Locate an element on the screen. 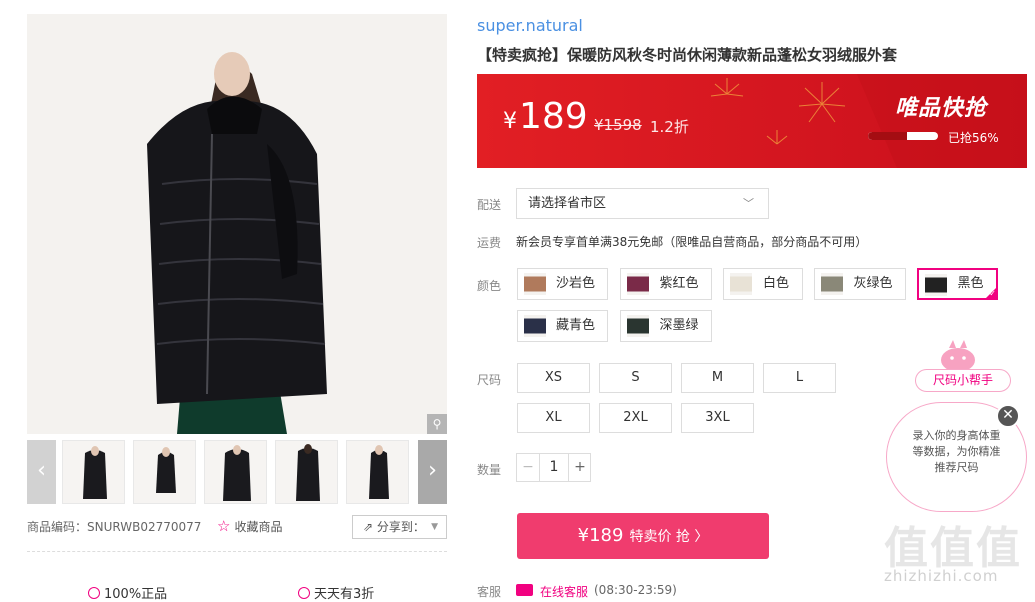 Image resolution: width=1035 pixels, height=602 pixels. plus-button: + is located at coordinates (579, 467).